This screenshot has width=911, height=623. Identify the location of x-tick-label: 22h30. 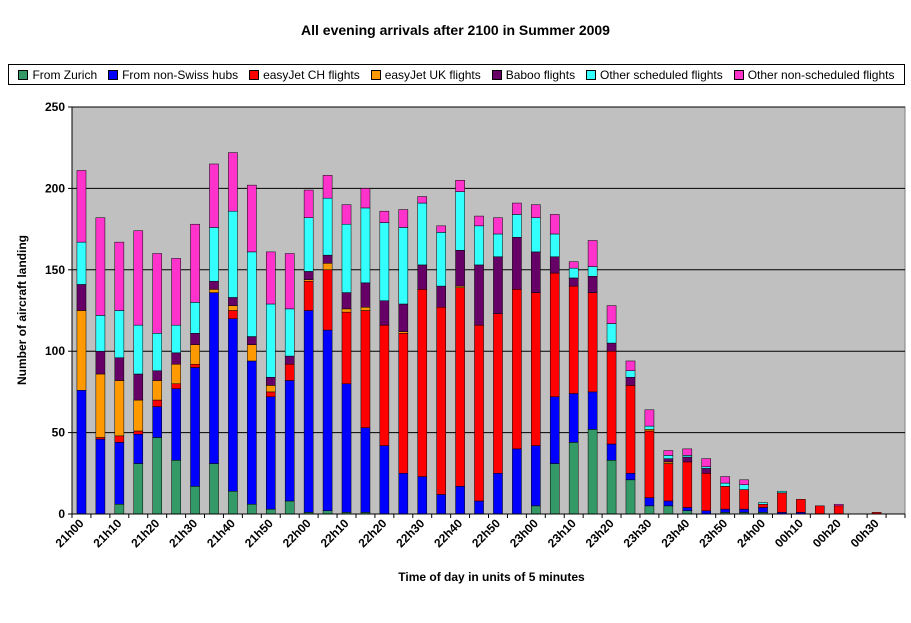
(410, 533).